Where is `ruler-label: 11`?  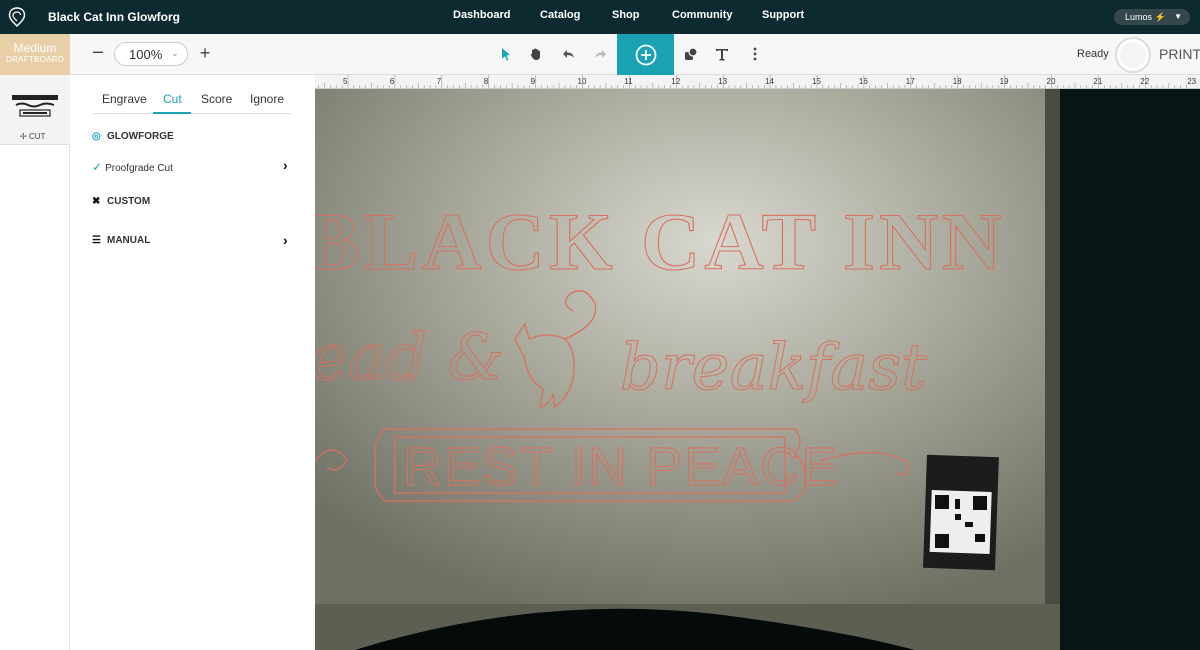 ruler-label: 11 is located at coordinates (628, 81).